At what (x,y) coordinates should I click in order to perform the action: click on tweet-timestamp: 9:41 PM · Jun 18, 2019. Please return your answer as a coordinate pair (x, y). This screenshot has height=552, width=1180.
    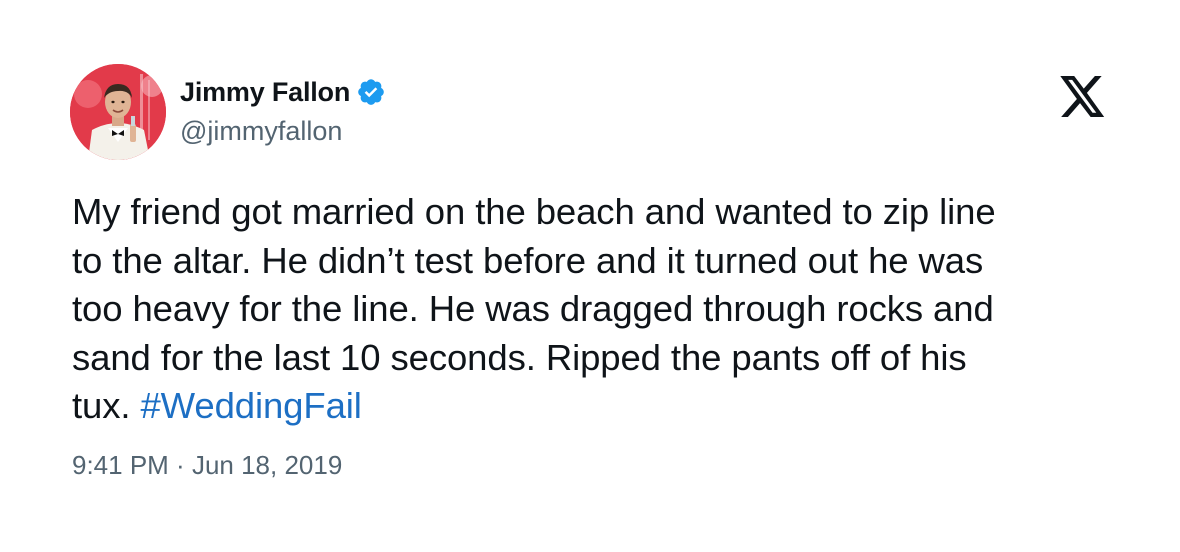
    Looking at the image, I should click on (207, 465).